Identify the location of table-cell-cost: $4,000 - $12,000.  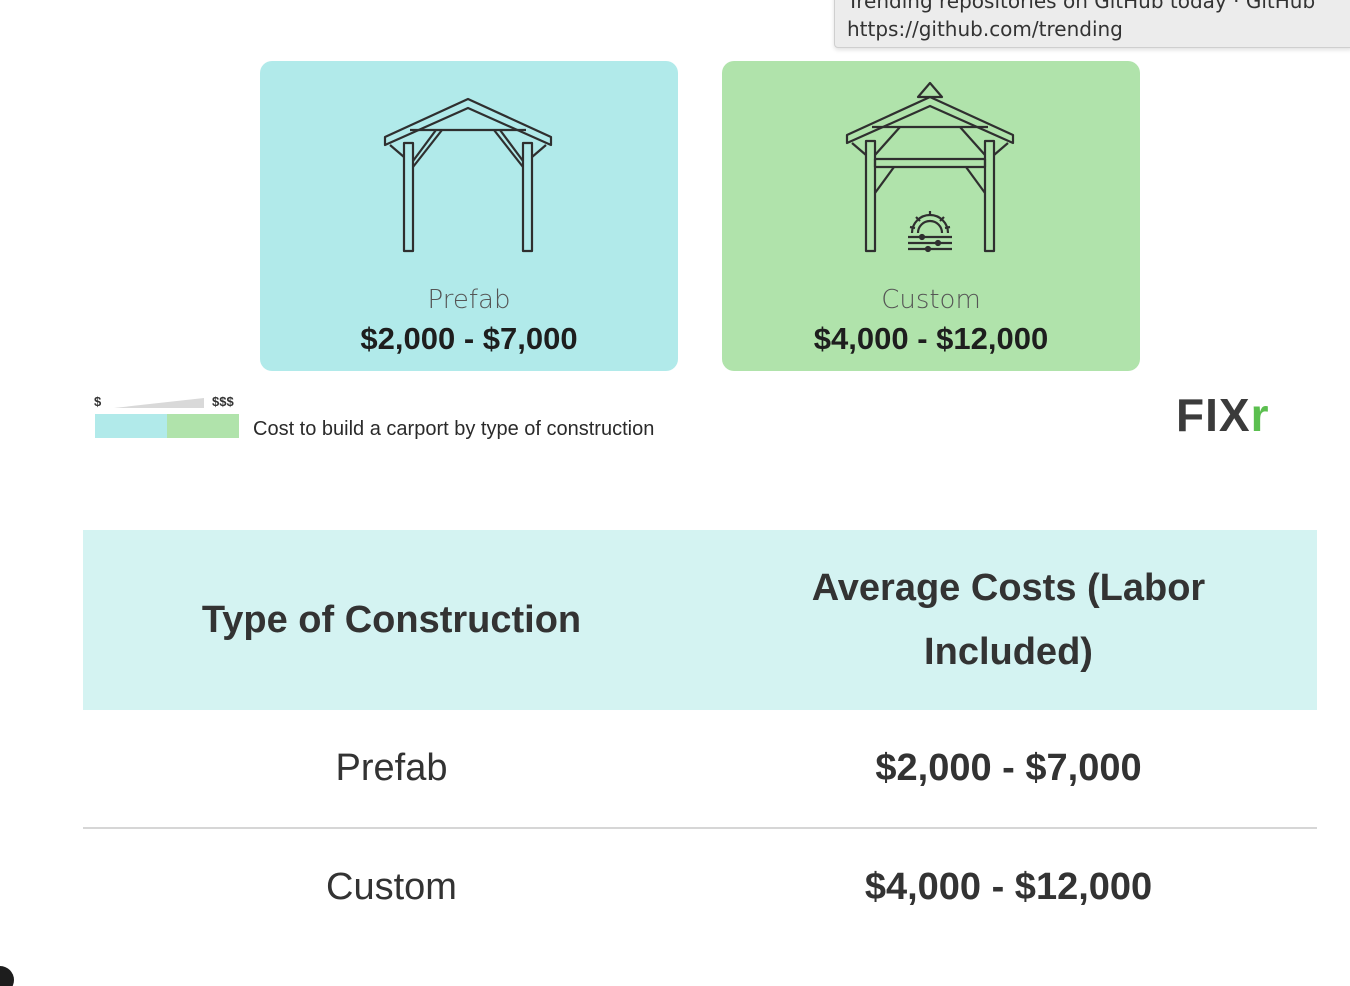
(1008, 887).